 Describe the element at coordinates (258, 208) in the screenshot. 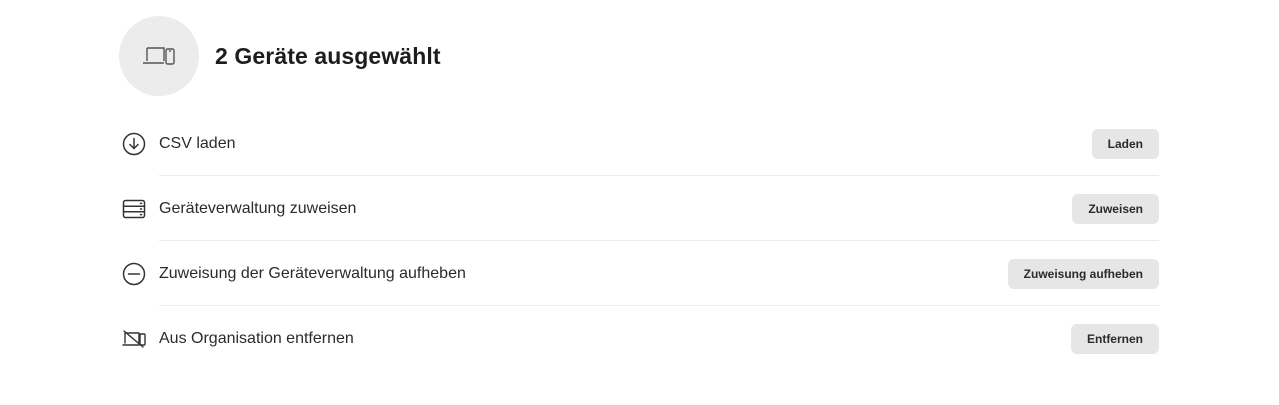

I see `action-label: Geräteverwaltung zuweisen` at that location.